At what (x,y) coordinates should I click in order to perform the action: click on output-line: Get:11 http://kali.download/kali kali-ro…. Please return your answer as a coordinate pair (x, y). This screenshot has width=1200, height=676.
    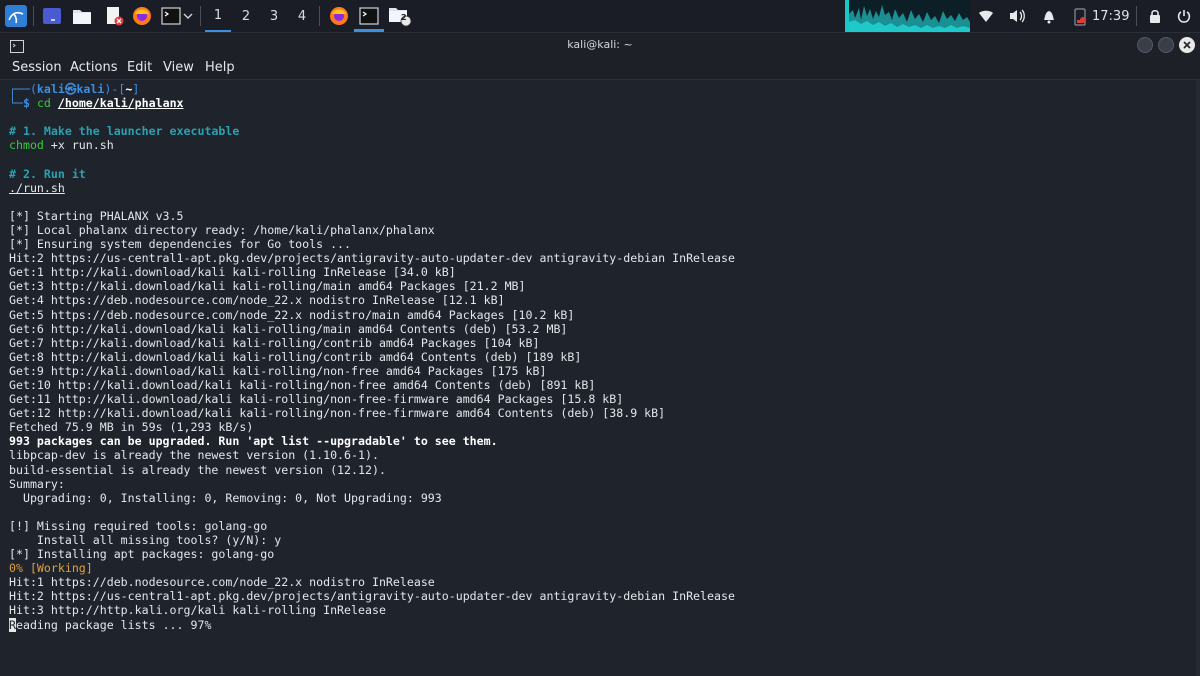
    Looking at the image, I should click on (316, 399).